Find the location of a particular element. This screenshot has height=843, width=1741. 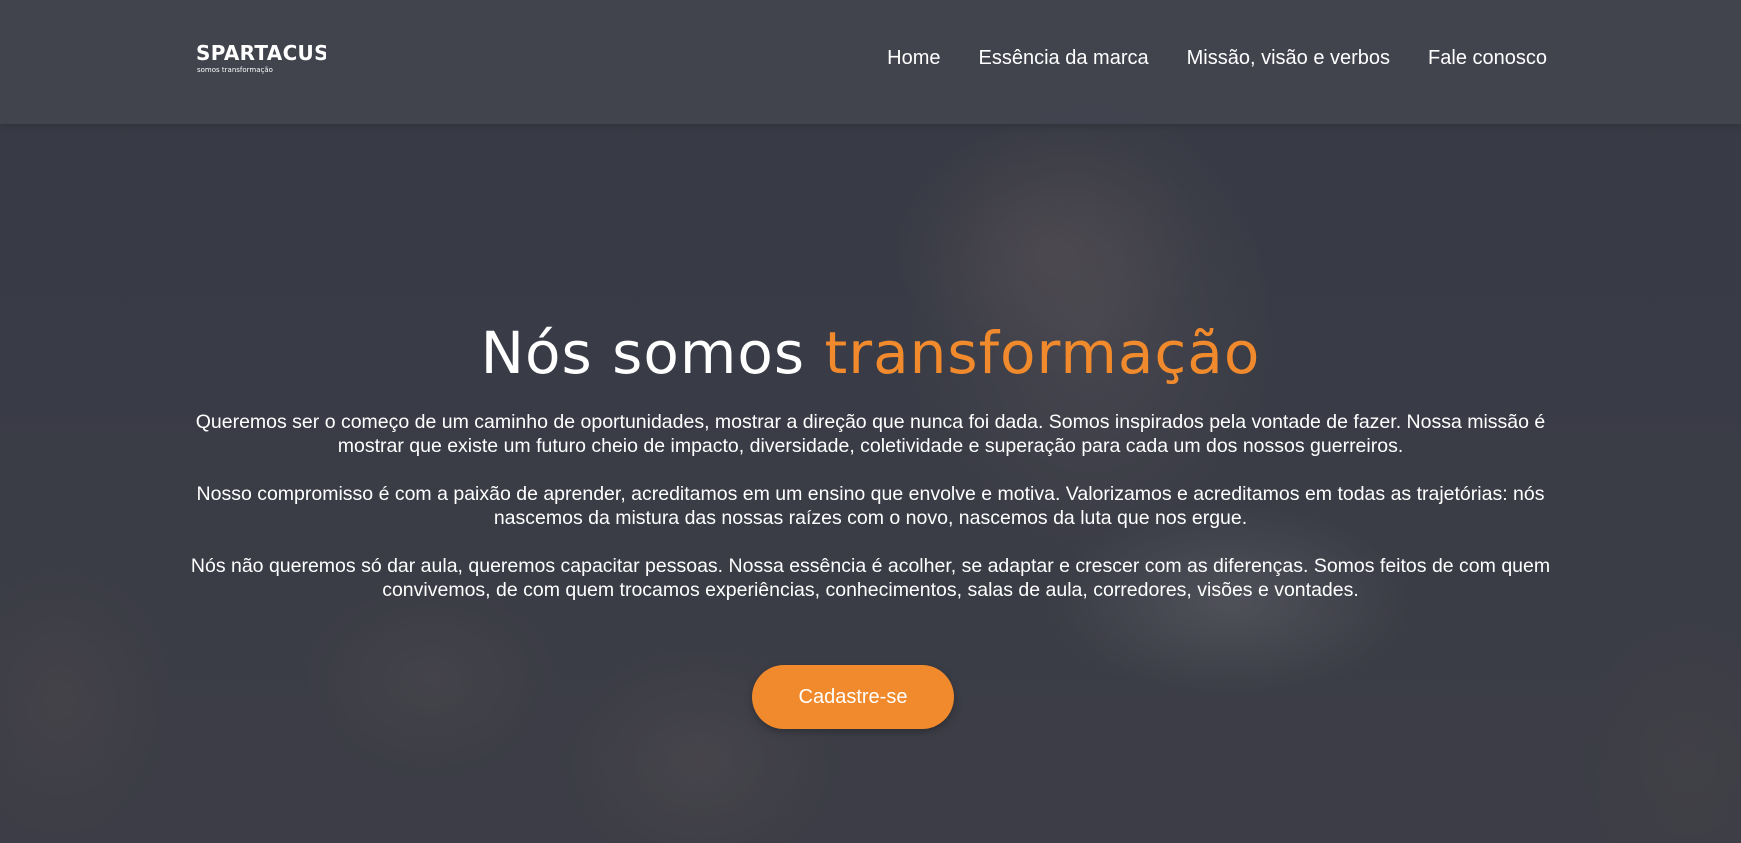

signup-button: Cadastre-se is located at coordinates (853, 697).